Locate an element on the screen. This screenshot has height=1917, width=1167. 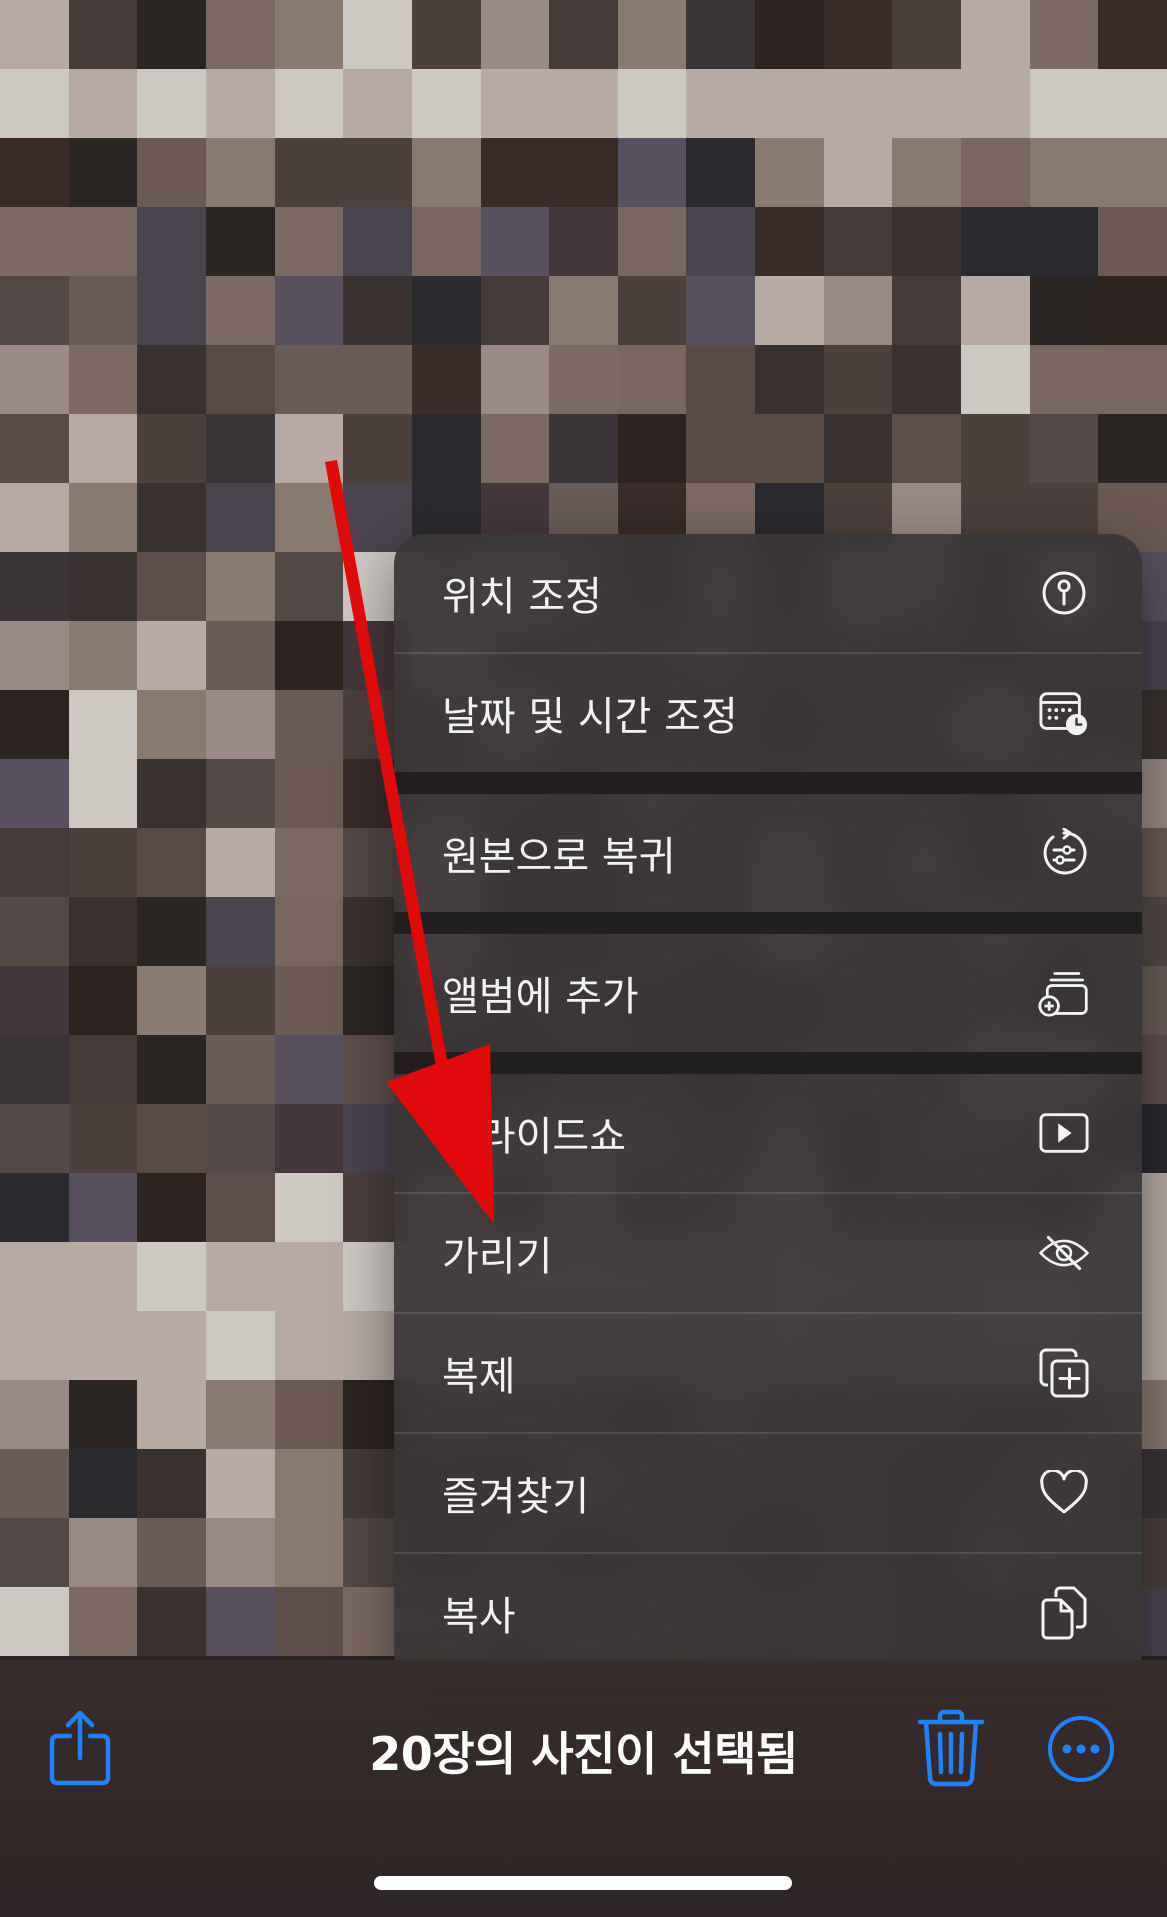
menu-item-slideshow: 슬라이드쇼 is located at coordinates (768, 1133).